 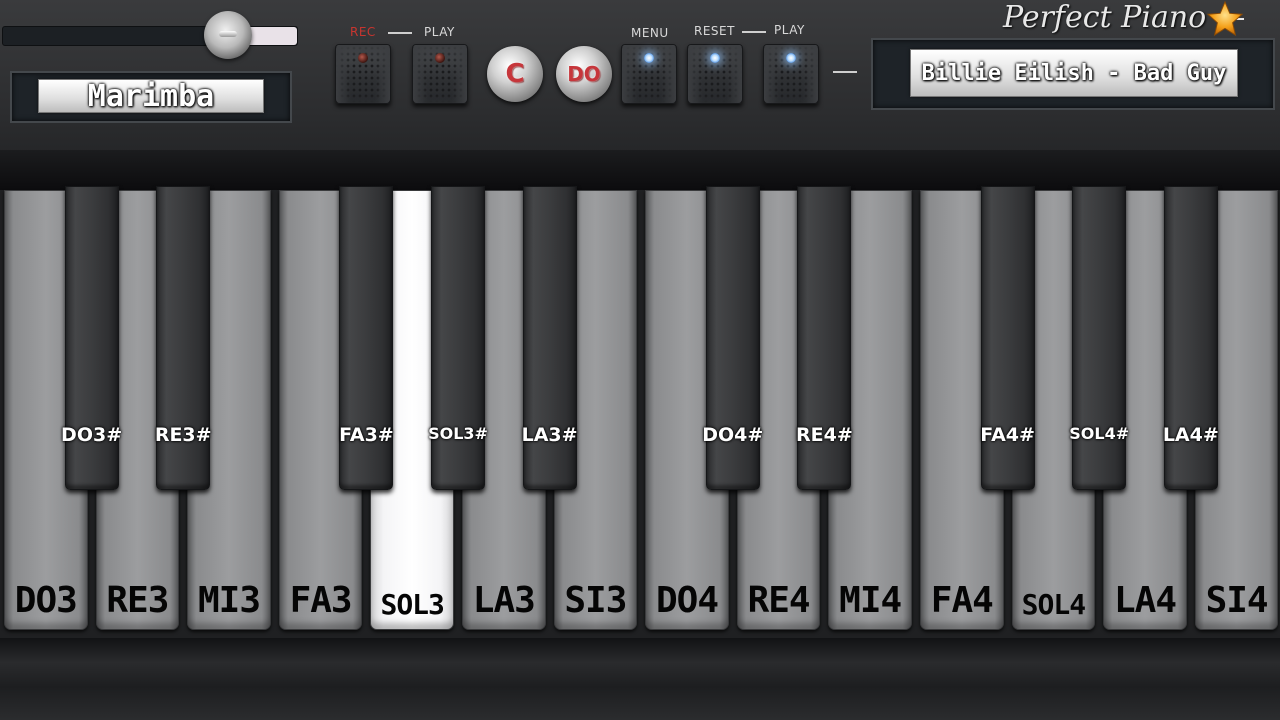 I want to click on black-key-sol3-sharp: SOL3#, so click(x=458, y=338).